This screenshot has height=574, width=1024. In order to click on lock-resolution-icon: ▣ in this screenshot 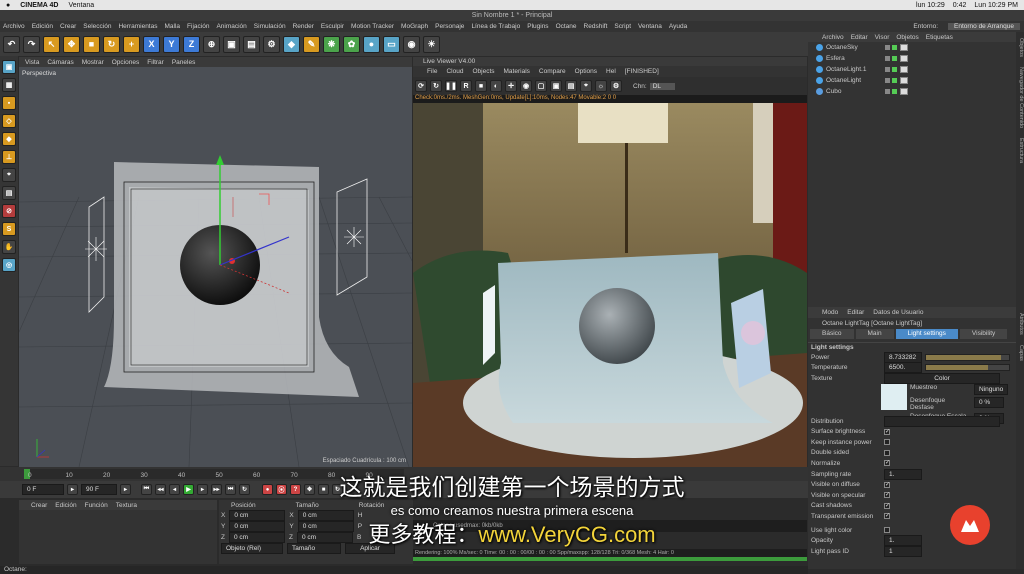, I will do `click(556, 86)`.